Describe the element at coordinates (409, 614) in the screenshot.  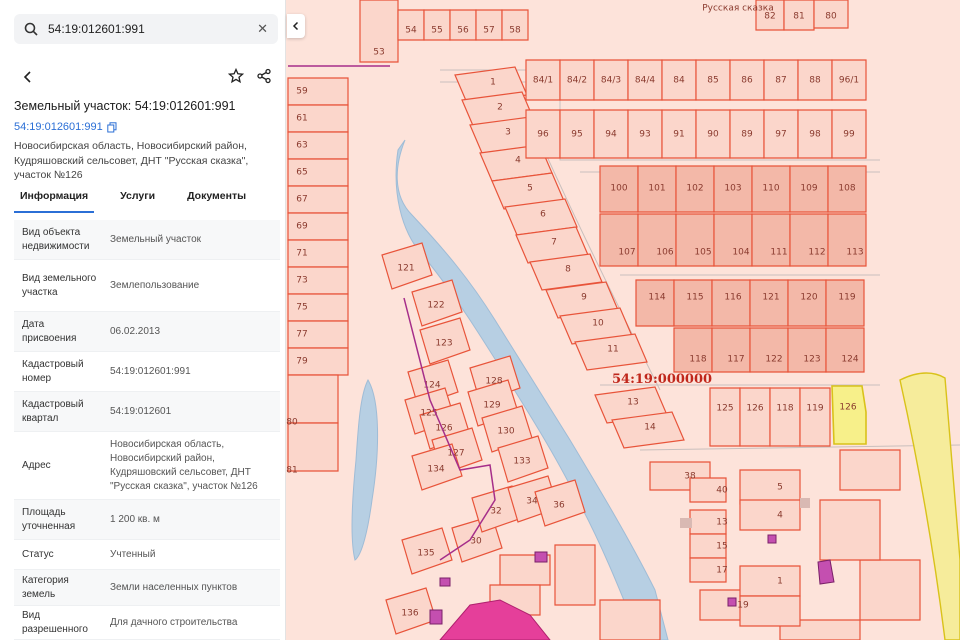
I see `plot-number-label: 136` at that location.